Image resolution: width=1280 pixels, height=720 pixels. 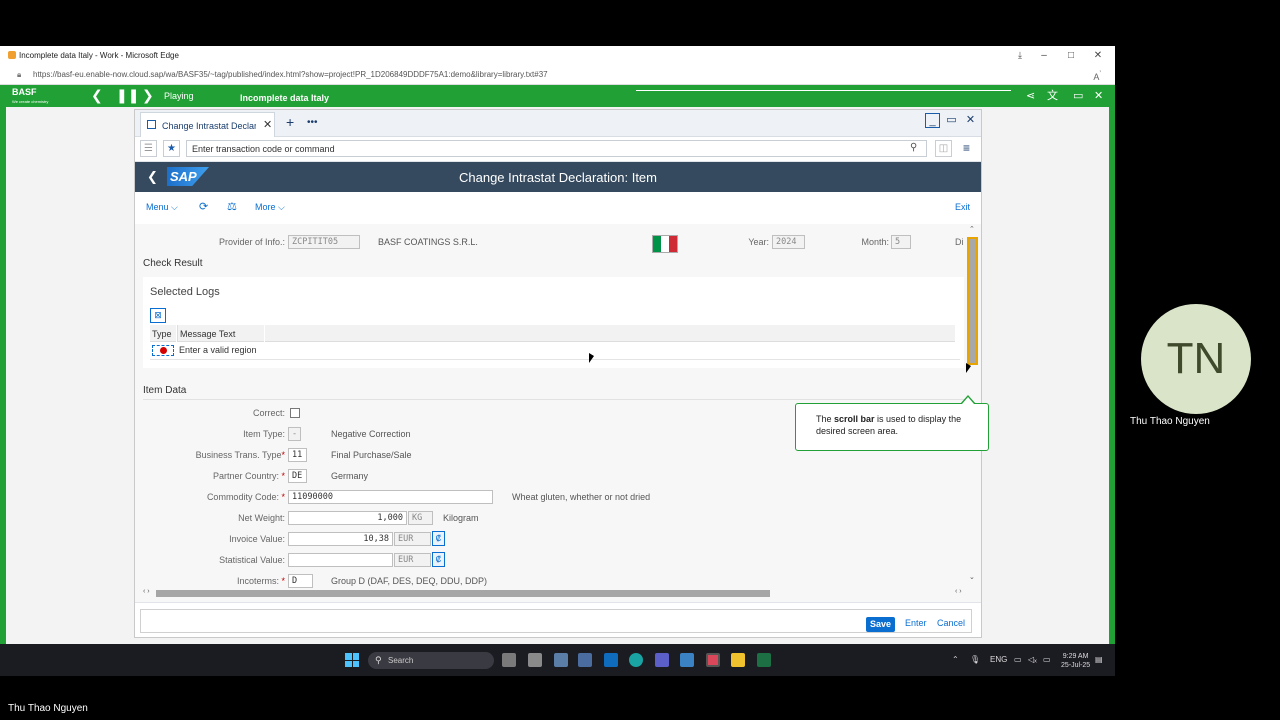 What do you see at coordinates (962, 207) in the screenshot?
I see `exit-button: Exit` at bounding box center [962, 207].